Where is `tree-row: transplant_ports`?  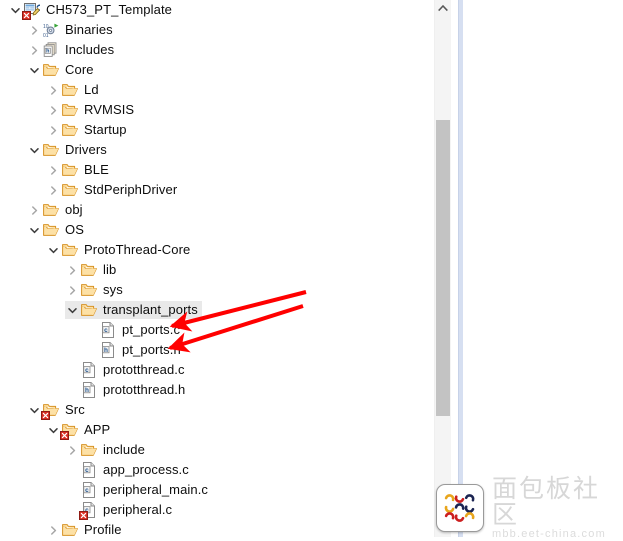
tree-row: transplant_ports is located at coordinates (216, 310).